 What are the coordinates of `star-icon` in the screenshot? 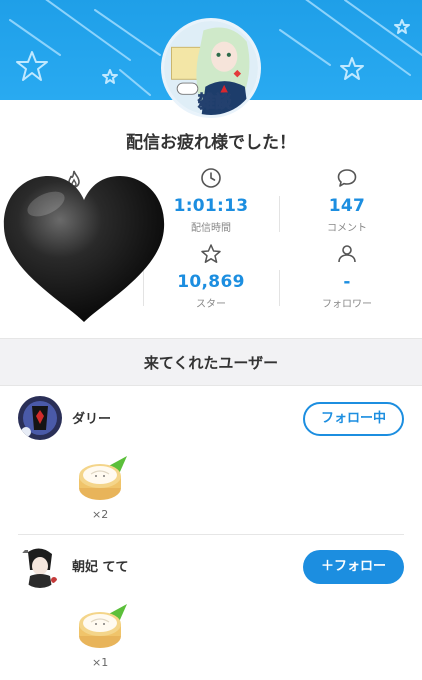 It's located at (211, 253).